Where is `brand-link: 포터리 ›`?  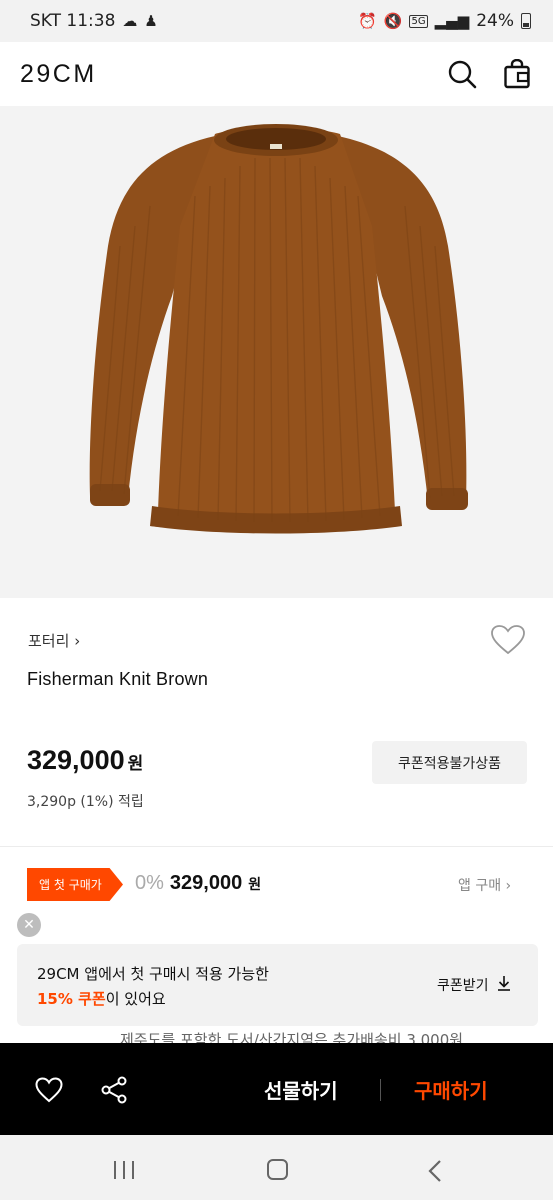
brand-link: 포터리 › is located at coordinates (54, 640).